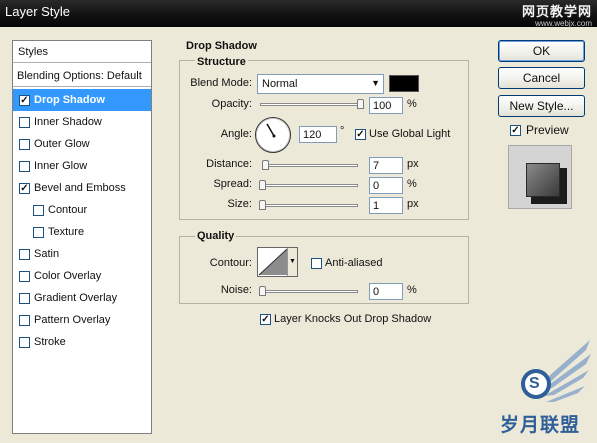 The image size is (597, 443). Describe the element at coordinates (24, 122) in the screenshot. I see `inner-shadow-checkbox` at that location.